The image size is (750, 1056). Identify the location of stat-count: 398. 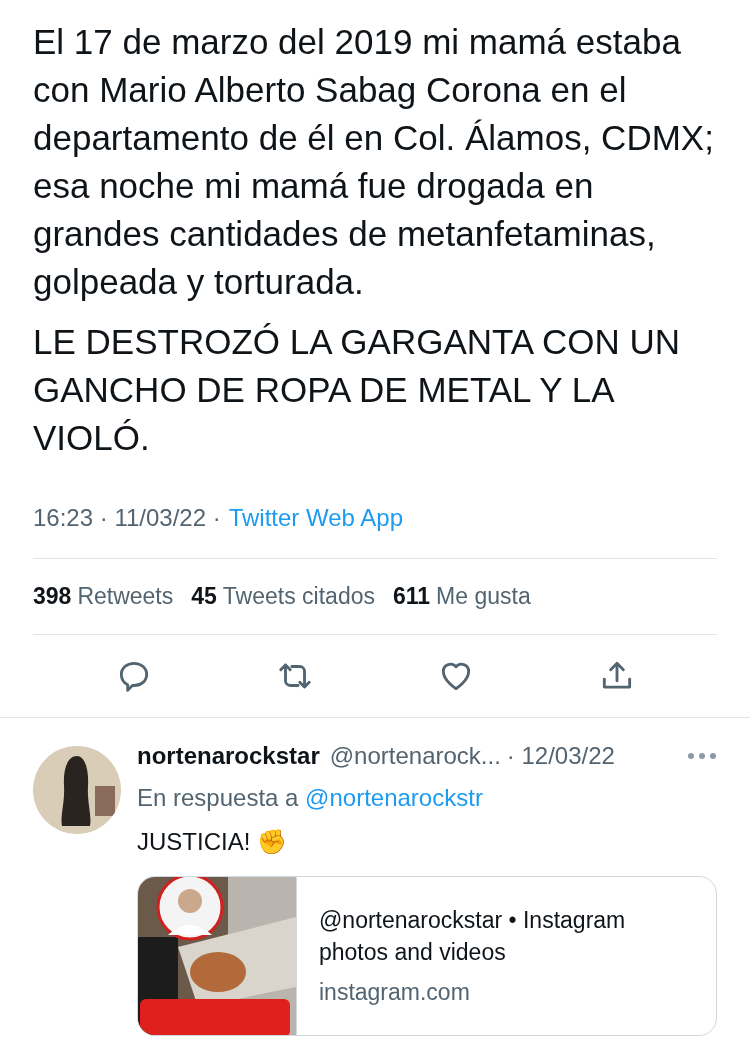
(52, 596).